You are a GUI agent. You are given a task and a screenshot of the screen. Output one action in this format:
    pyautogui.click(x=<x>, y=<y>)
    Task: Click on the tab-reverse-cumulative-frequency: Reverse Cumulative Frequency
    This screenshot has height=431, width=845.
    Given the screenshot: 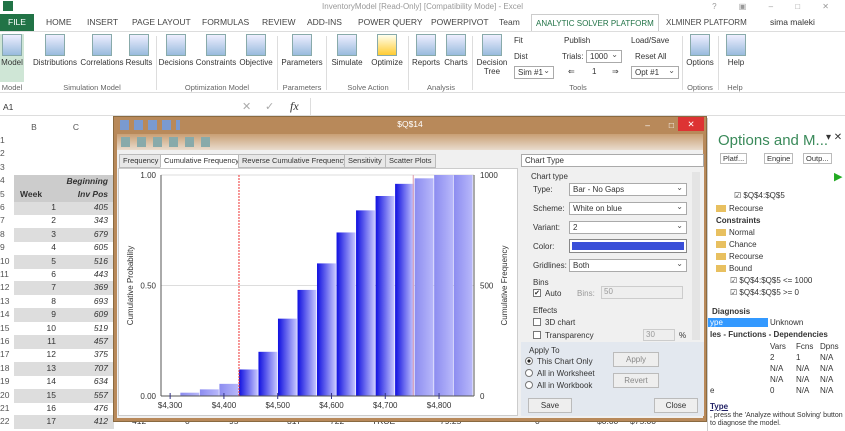 What is the action you would take?
    pyautogui.click(x=295, y=161)
    